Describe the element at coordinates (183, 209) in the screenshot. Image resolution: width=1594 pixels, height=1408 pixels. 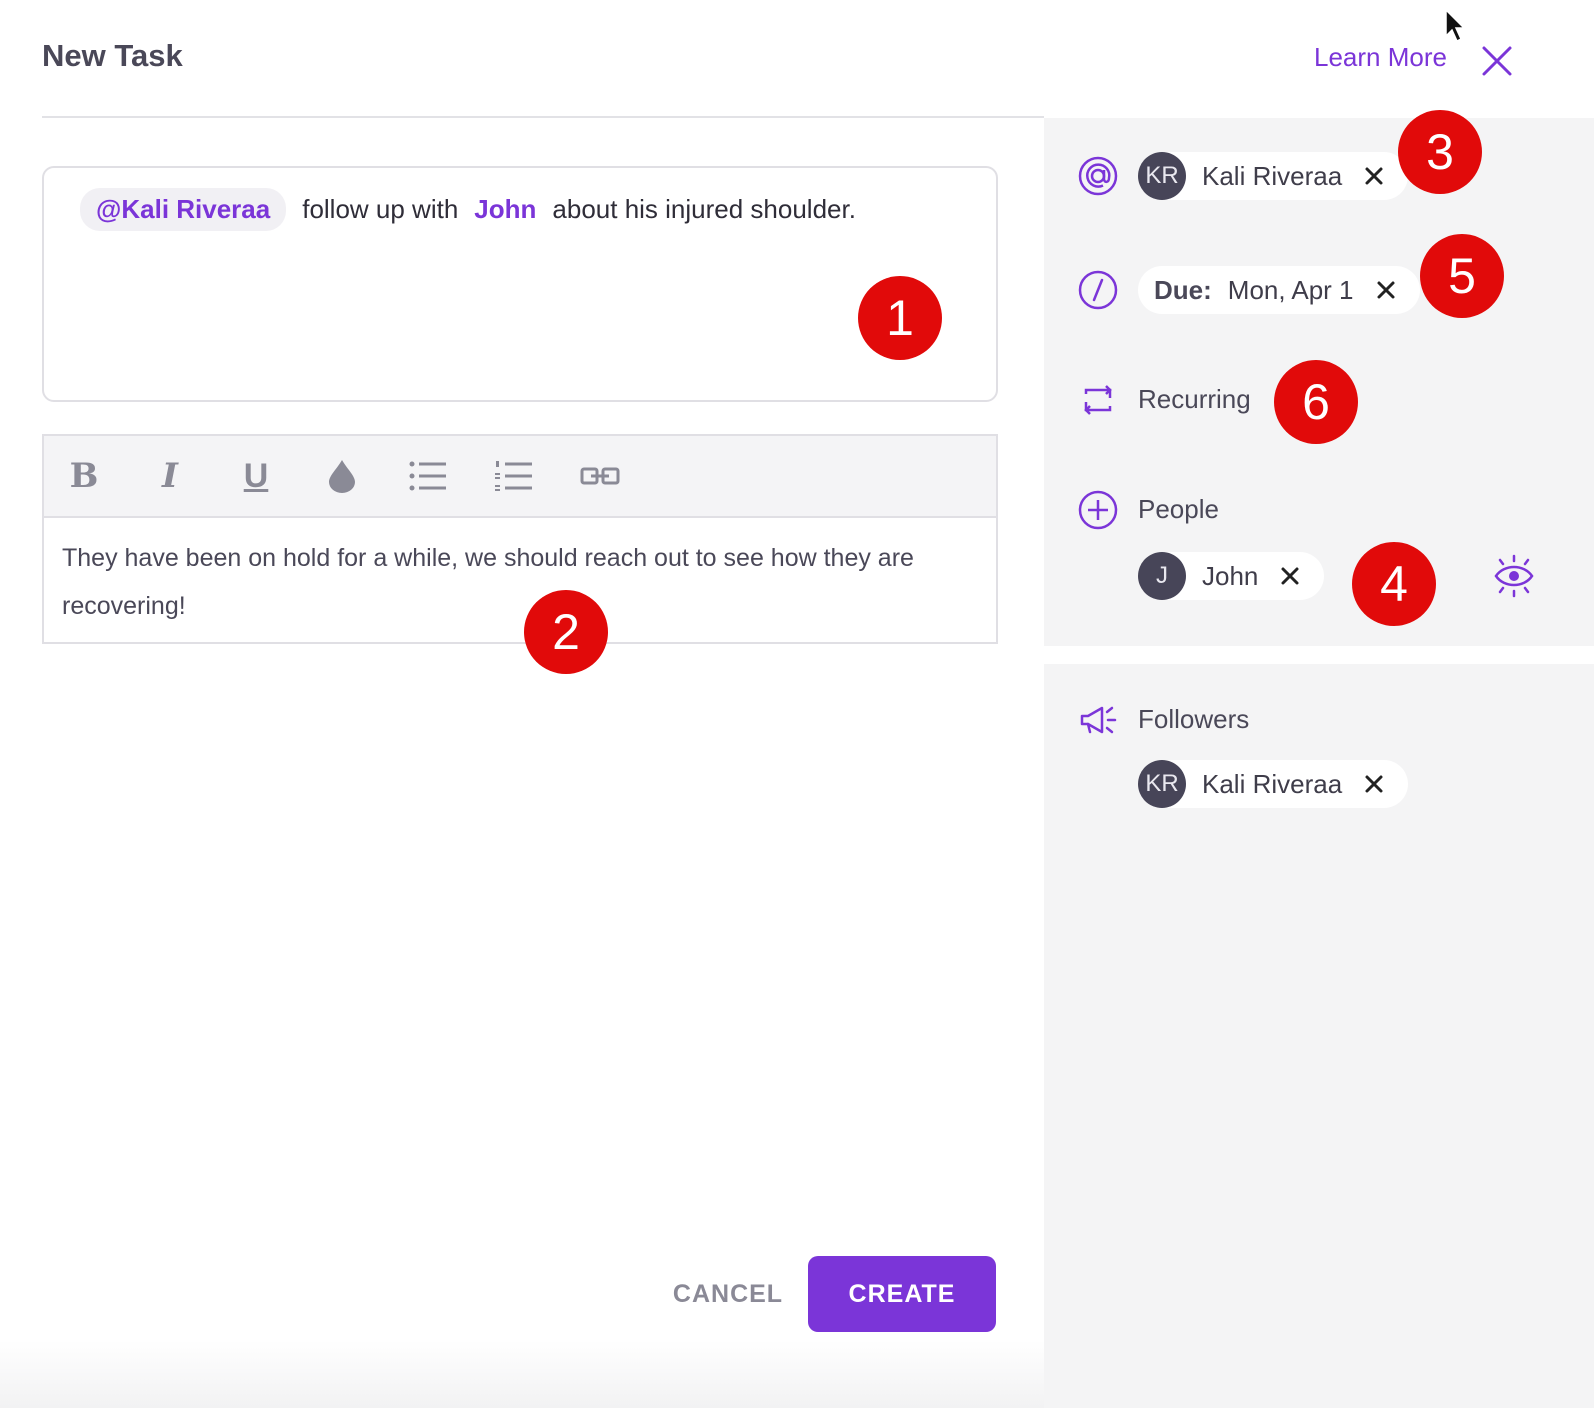
I see `mention-chip: @Kali Riveraa` at that location.